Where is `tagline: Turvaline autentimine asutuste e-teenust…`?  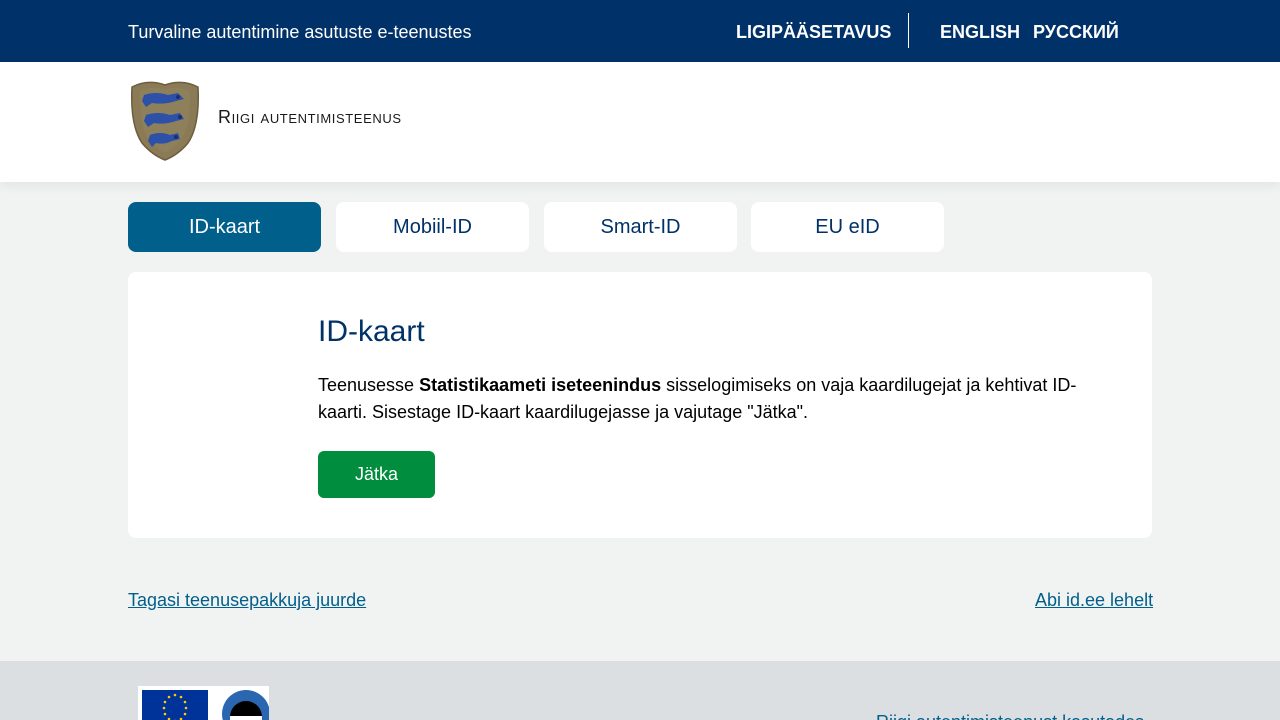 tagline: Turvaline autentimine asutuste e-teenust… is located at coordinates (300, 32).